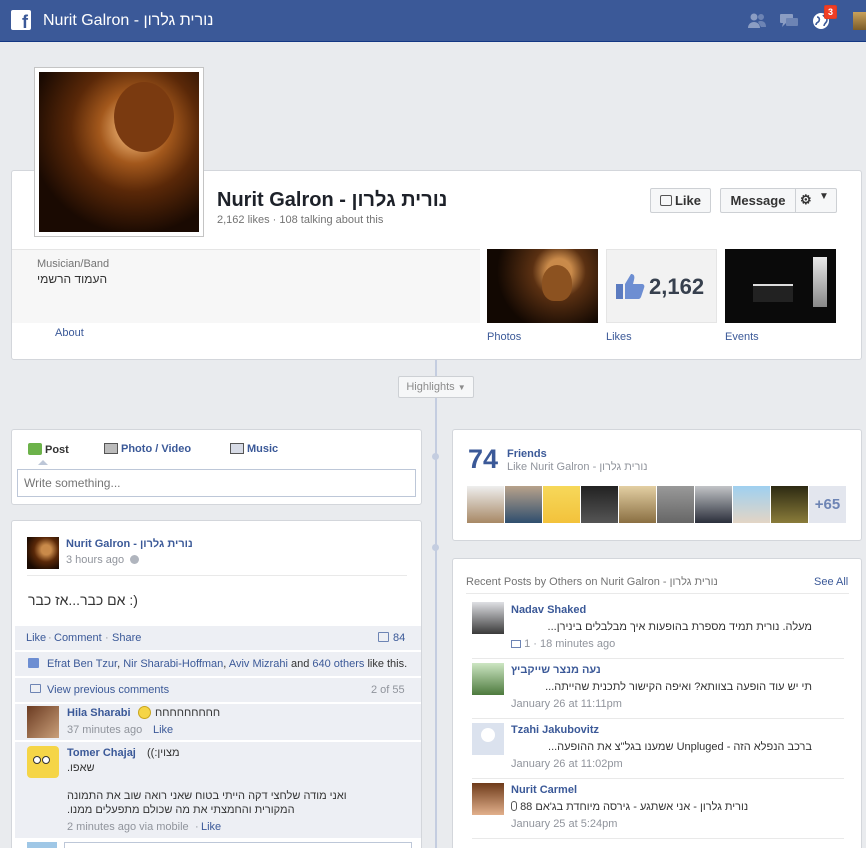 This screenshot has height=848, width=866. What do you see at coordinates (388, 690) in the screenshot?
I see `comments-count: 2 of 55` at bounding box center [388, 690].